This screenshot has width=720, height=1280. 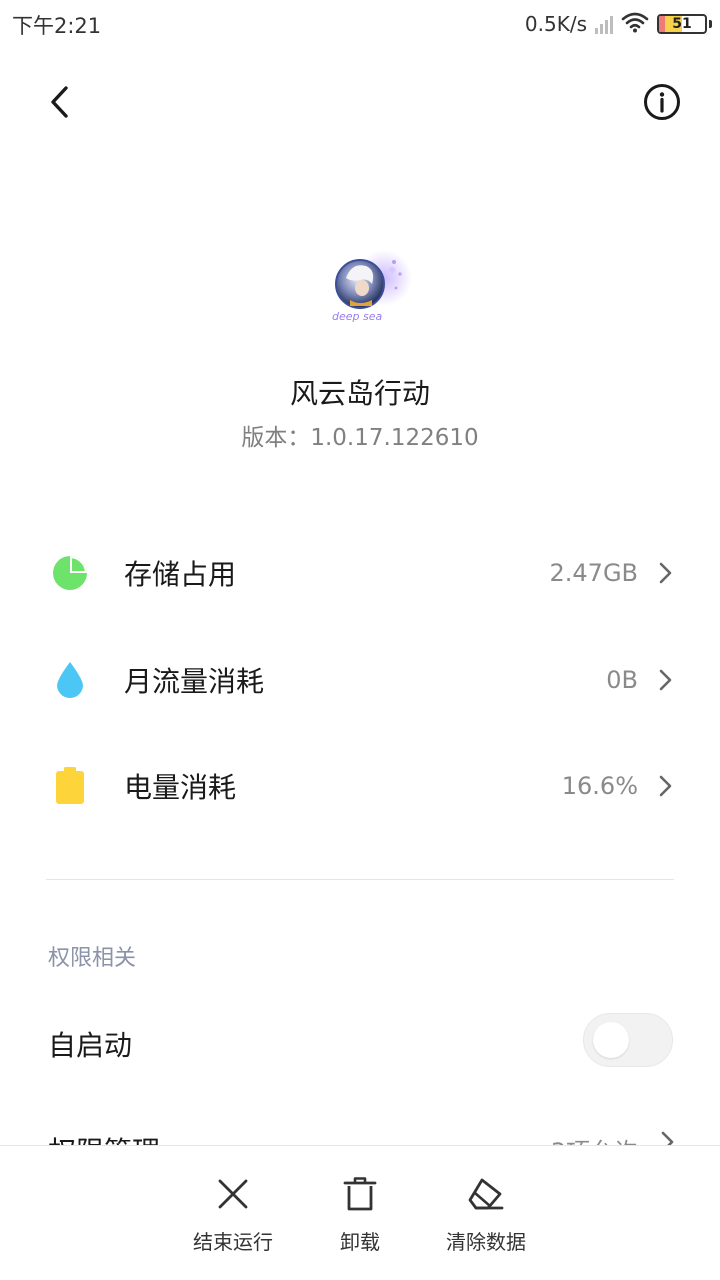 I want to click on app-icon: deep sea, so click(x=370, y=288).